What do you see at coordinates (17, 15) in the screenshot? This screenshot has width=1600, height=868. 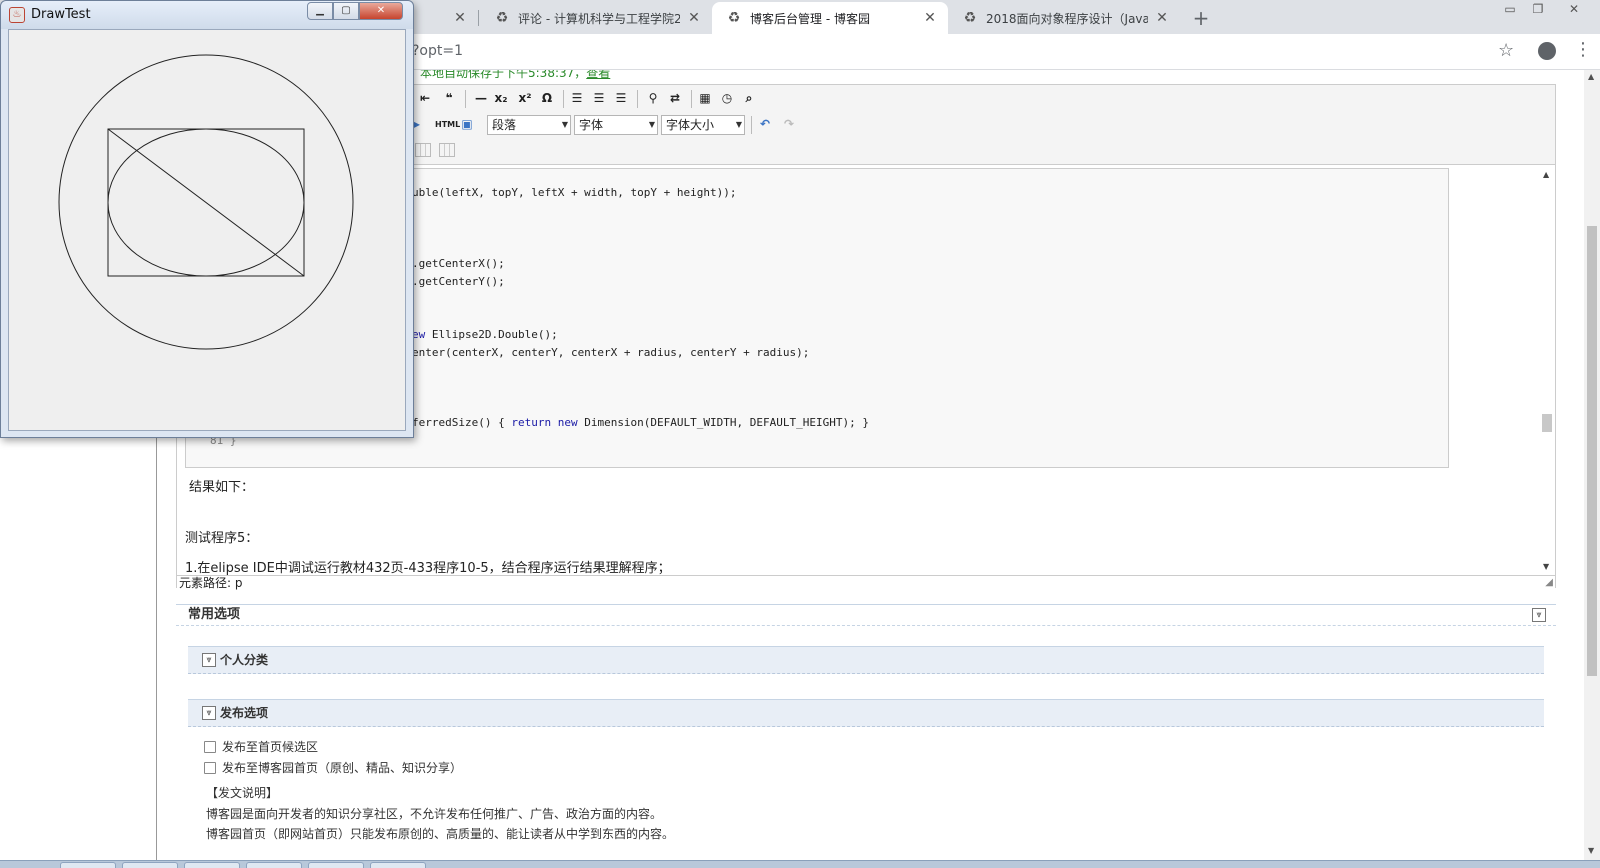 I see `java-app-icon: ♨` at bounding box center [17, 15].